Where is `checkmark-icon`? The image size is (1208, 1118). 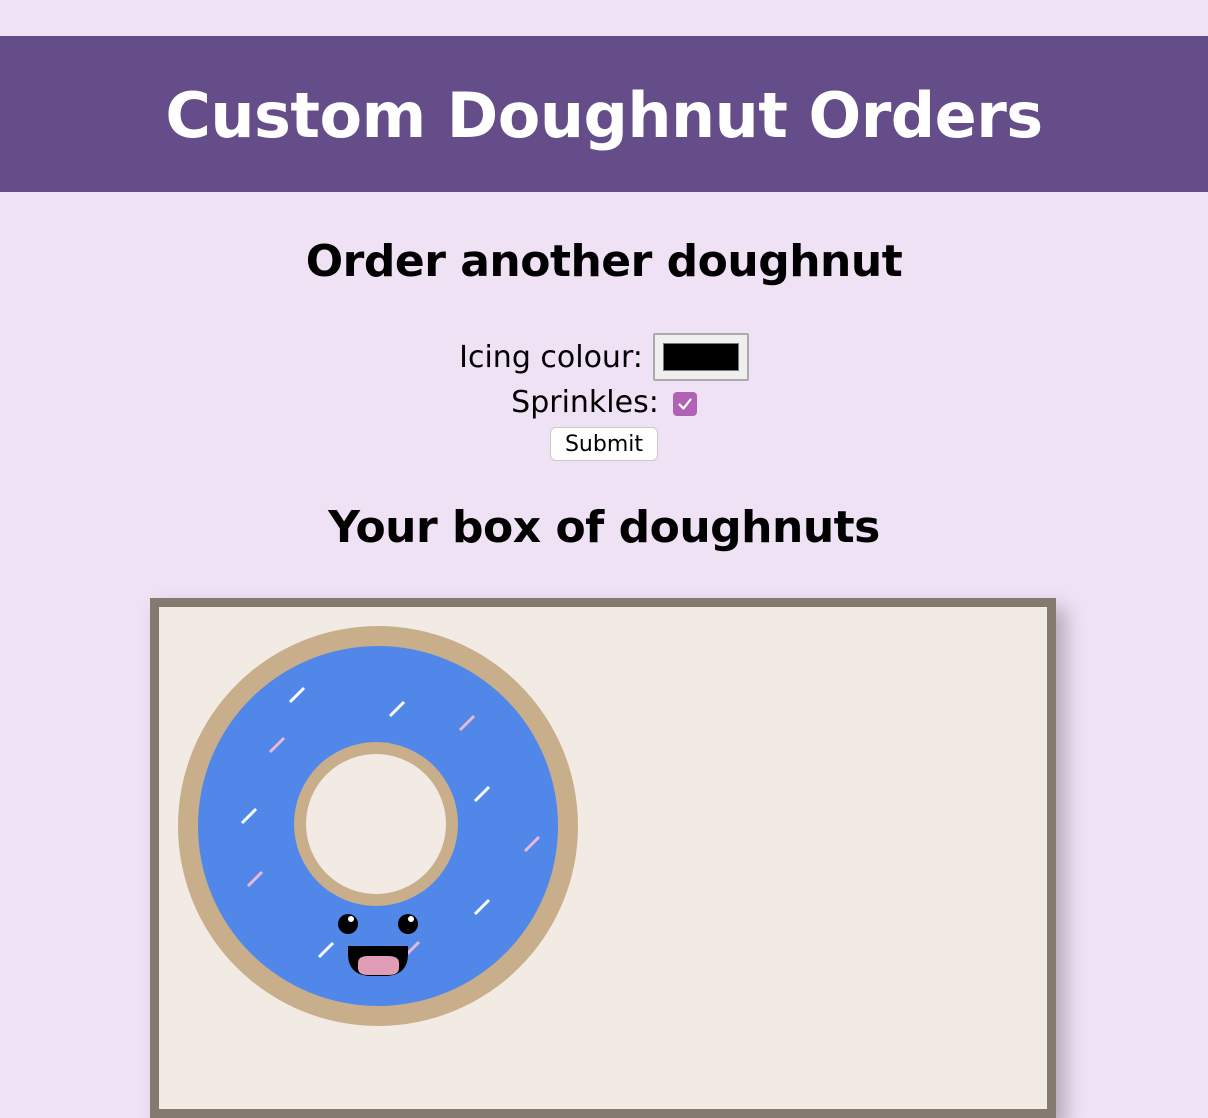 checkmark-icon is located at coordinates (685, 404).